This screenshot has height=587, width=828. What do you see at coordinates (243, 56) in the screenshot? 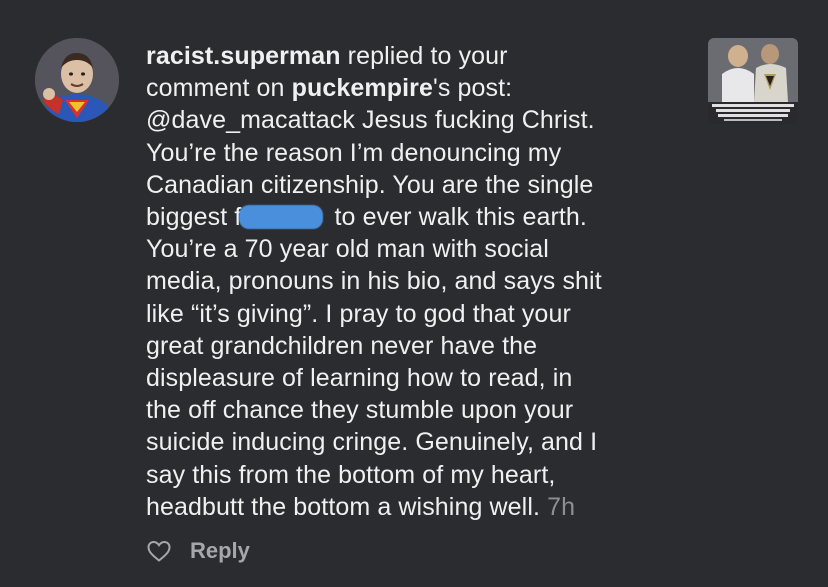
I see `username-link: racist.superman` at bounding box center [243, 56].